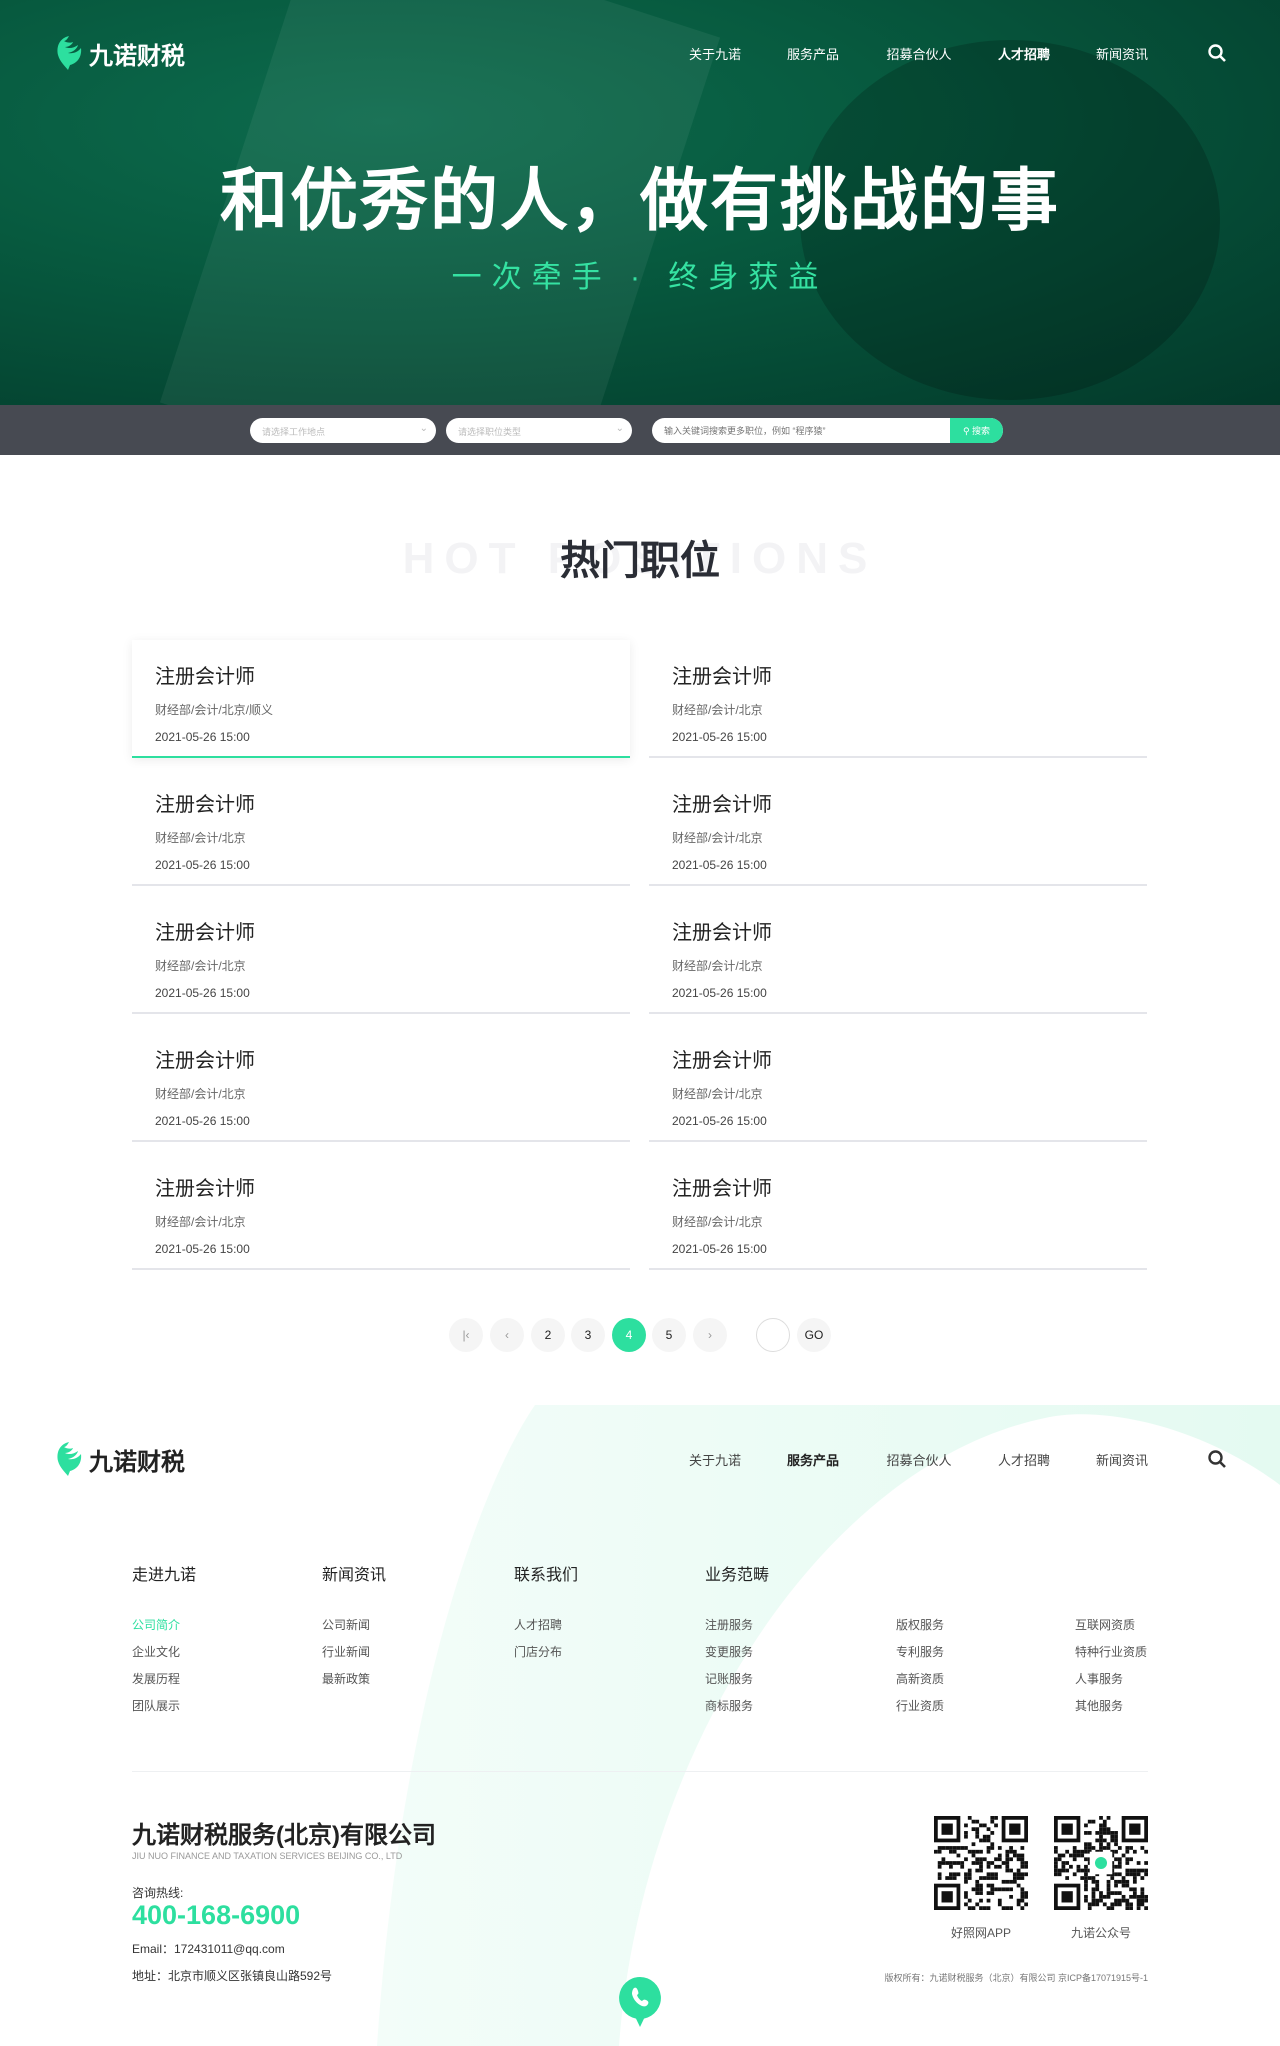 Image resolution: width=1280 pixels, height=2046 pixels. I want to click on section-header: HOT POSITIONS 热门职位, so click(640, 558).